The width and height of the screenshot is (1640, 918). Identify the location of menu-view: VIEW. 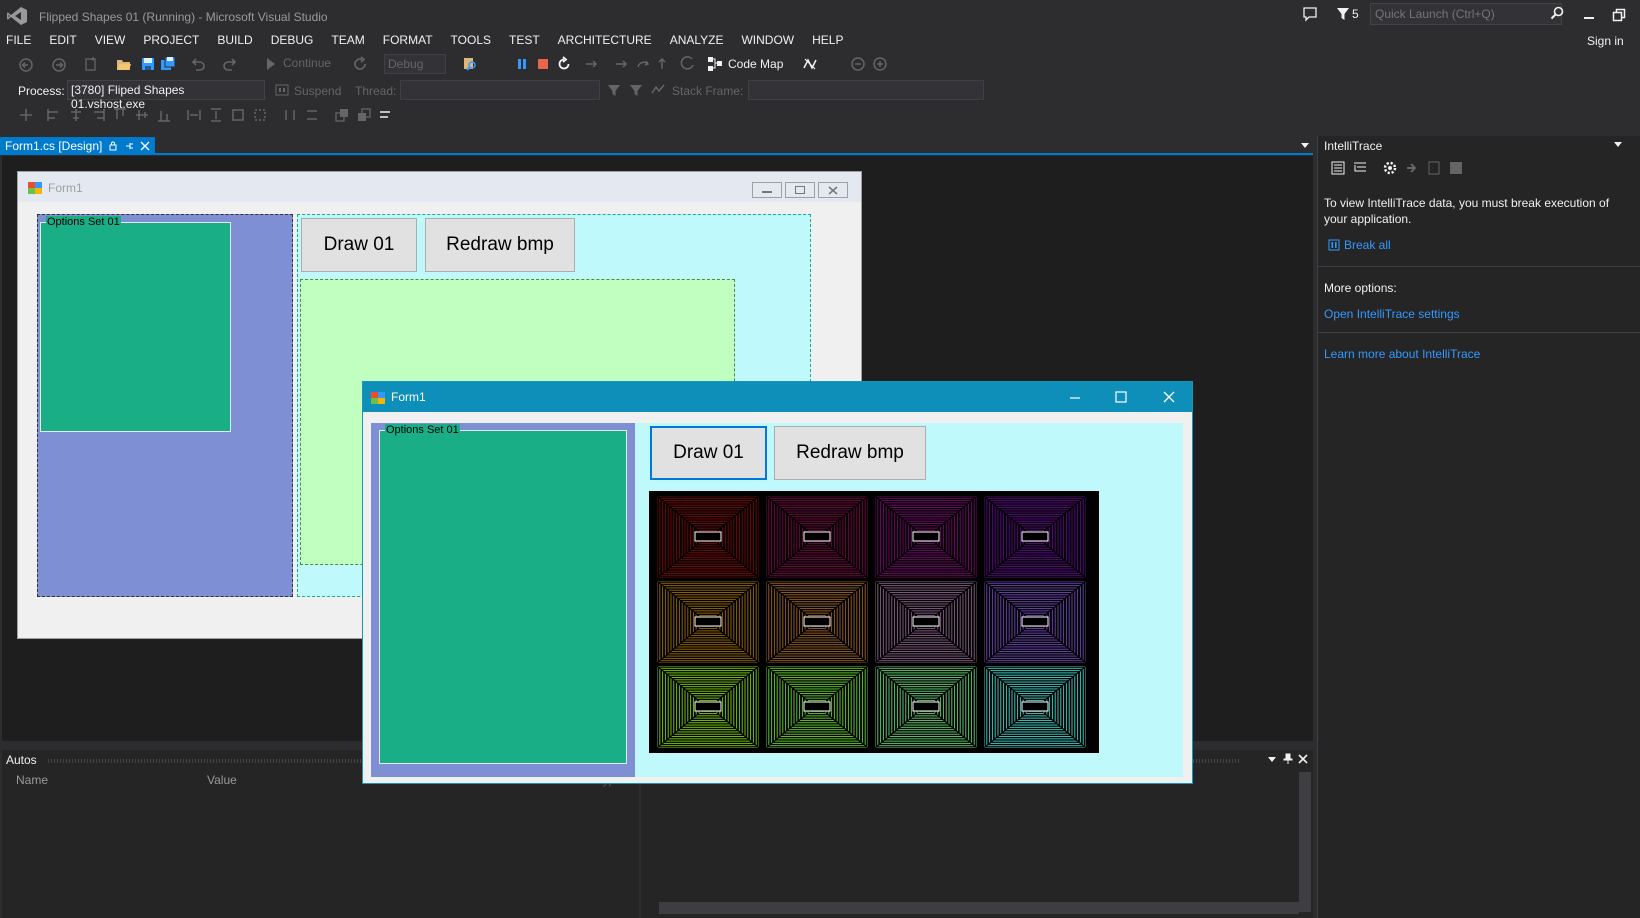
(110, 41).